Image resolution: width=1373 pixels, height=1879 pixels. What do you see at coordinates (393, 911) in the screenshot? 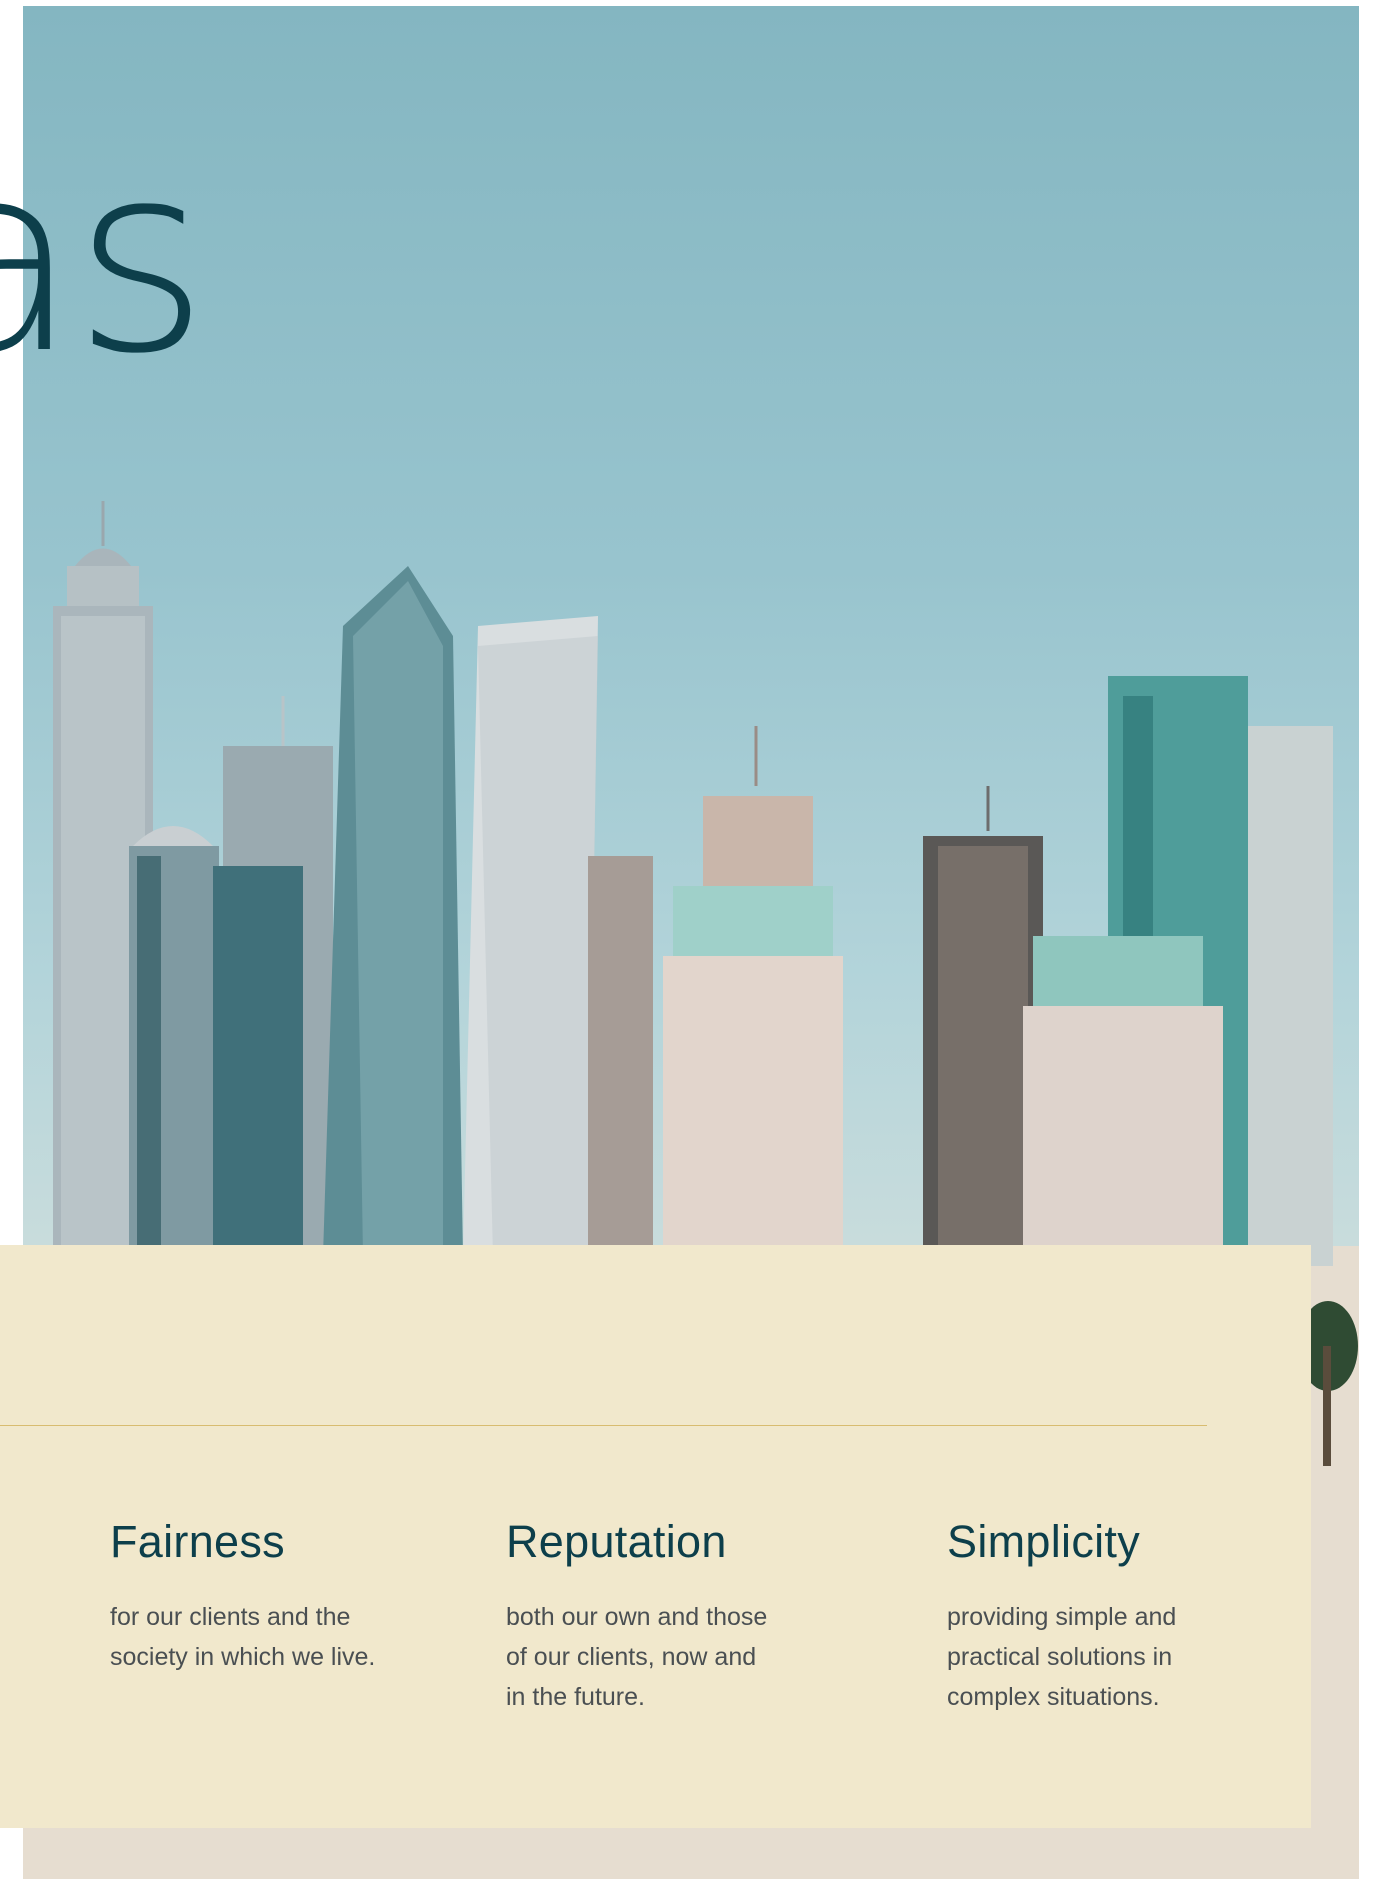
I see `tower-tapered-glass` at bounding box center [393, 911].